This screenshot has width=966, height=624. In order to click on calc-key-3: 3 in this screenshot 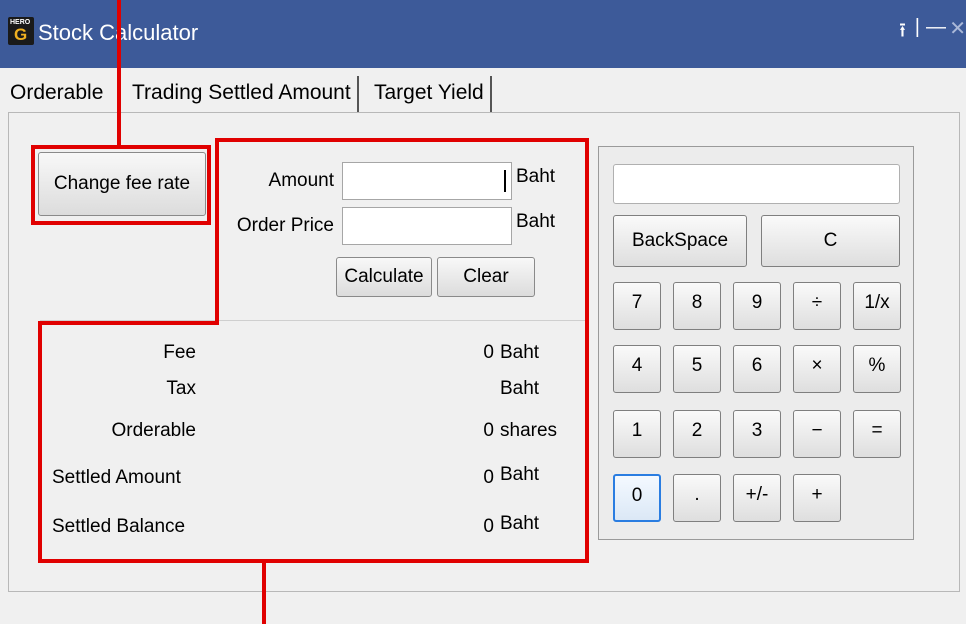, I will do `click(757, 434)`.